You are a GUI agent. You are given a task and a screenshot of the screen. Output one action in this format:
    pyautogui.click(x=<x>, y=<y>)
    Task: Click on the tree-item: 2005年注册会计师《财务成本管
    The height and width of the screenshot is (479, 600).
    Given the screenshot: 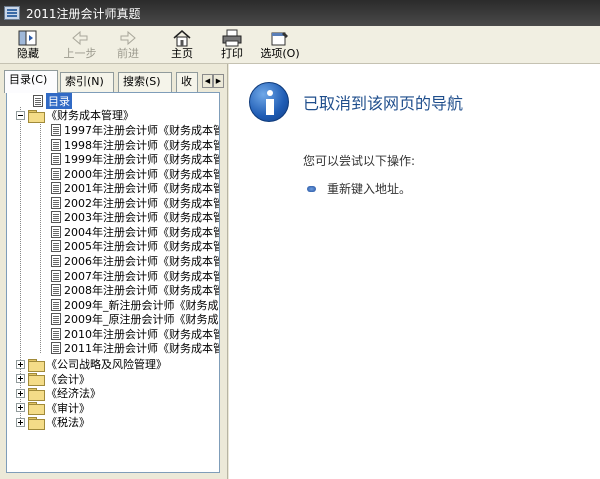 What is the action you would take?
    pyautogui.click(x=135, y=246)
    